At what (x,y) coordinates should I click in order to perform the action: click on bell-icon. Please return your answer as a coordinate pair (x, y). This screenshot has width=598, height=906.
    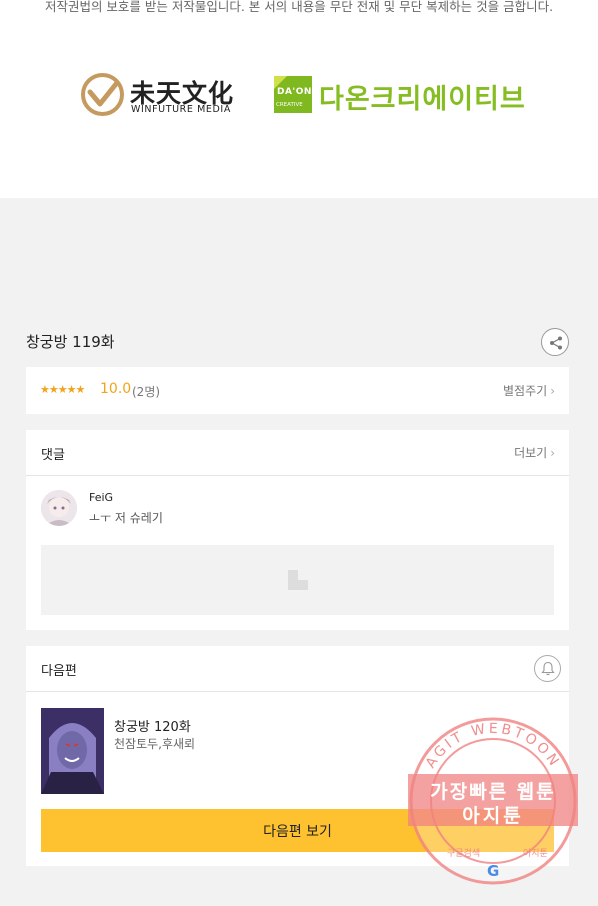
    Looking at the image, I should click on (548, 668).